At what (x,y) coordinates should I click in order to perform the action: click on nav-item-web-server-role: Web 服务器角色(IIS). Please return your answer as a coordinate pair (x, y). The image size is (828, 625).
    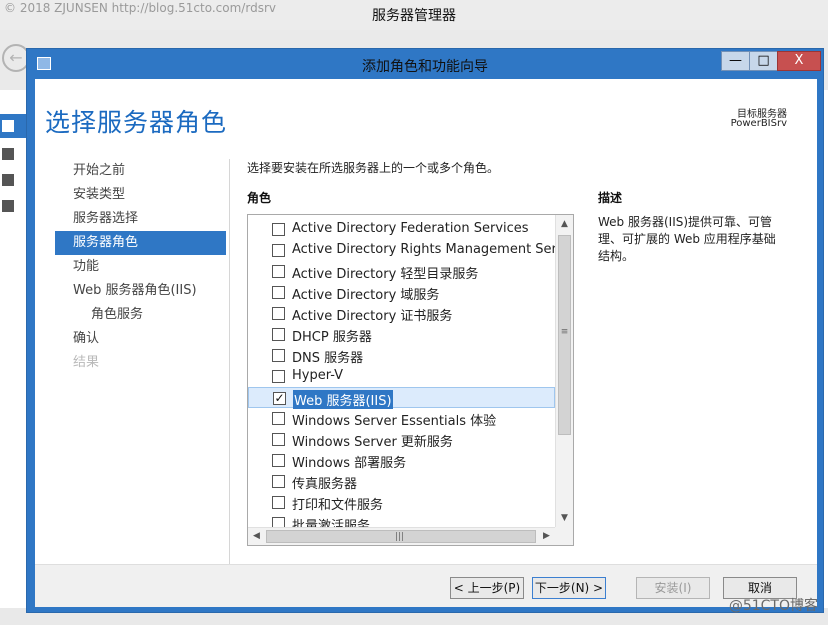
    Looking at the image, I should click on (140, 291).